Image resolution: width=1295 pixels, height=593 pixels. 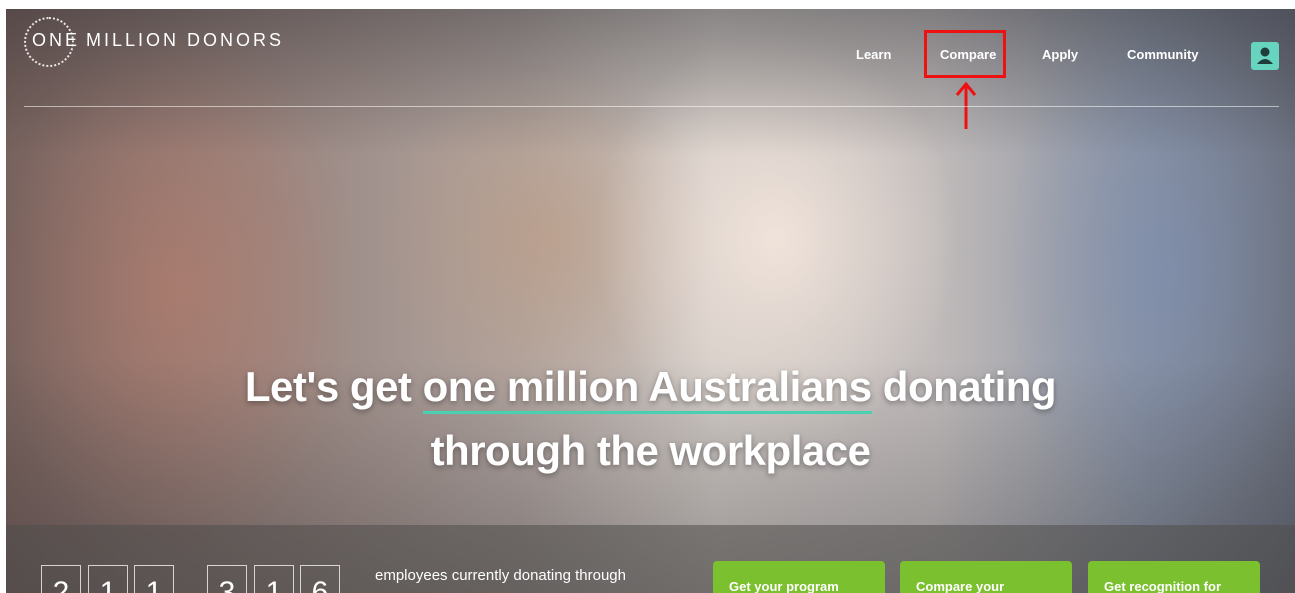 What do you see at coordinates (185, 39) in the screenshot?
I see `logo-name: MILLION DONORS` at bounding box center [185, 39].